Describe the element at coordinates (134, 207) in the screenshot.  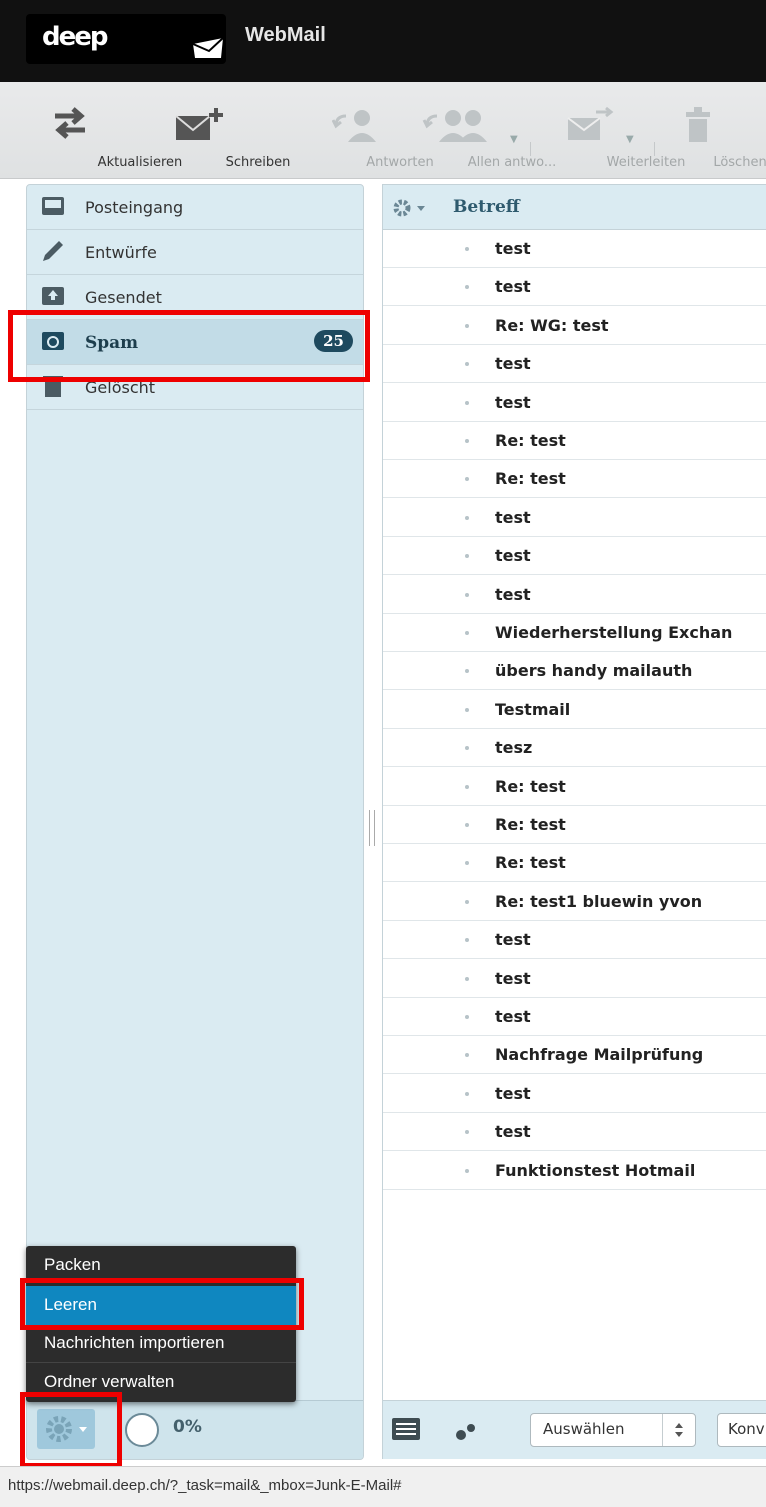
I see `folder-name: Posteingang` at that location.